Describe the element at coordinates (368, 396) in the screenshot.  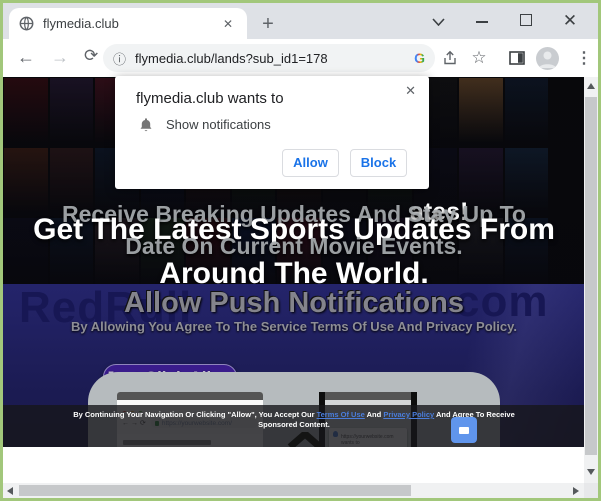
I see `mock-phone-statusbar` at that location.